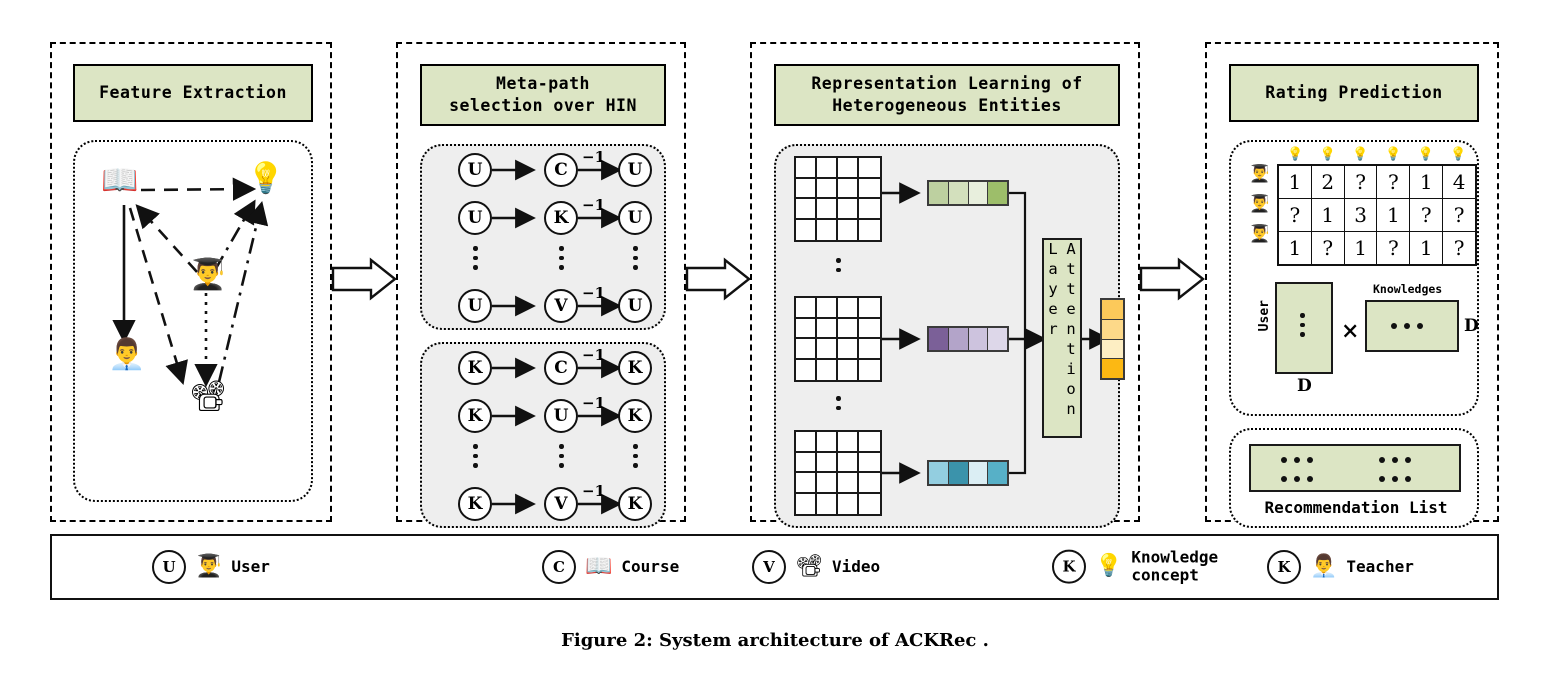 The image size is (1550, 690). What do you see at coordinates (635, 218) in the screenshot?
I see `meta-node-u-end-2: U` at bounding box center [635, 218].